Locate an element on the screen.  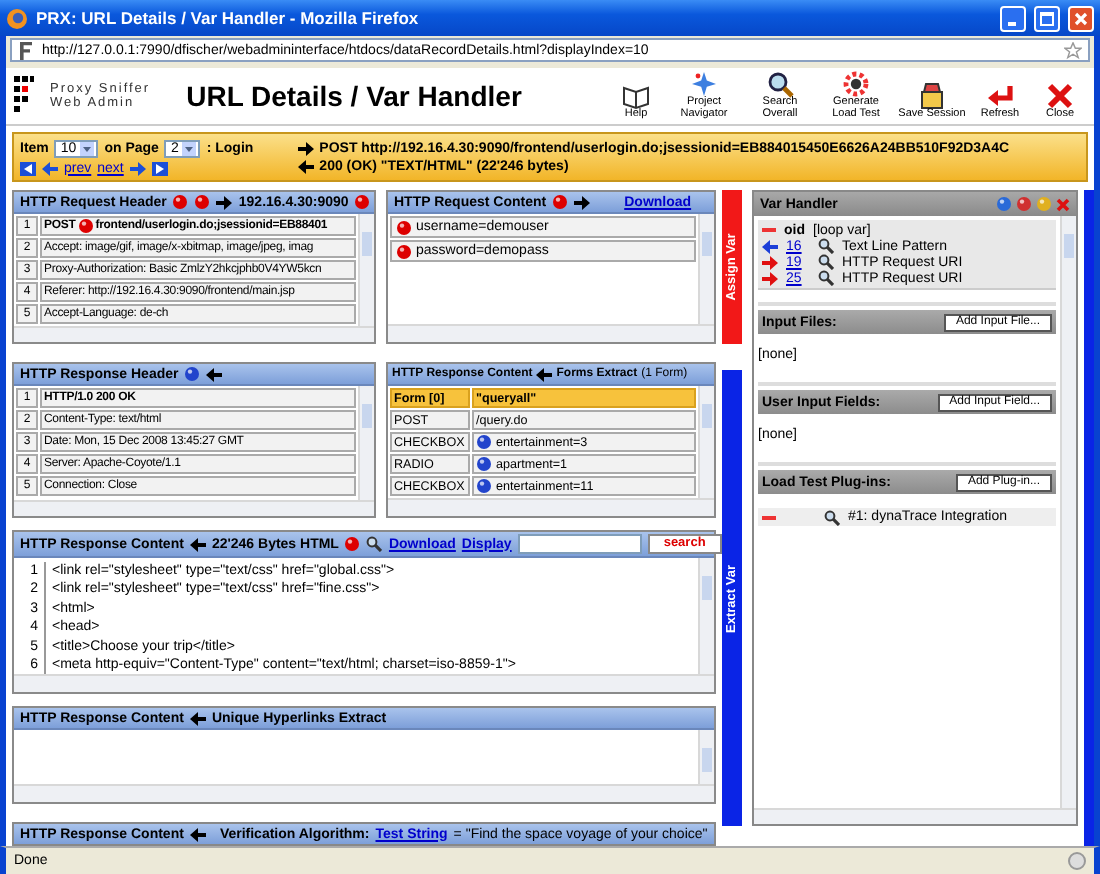
gear-icon is located at coordinates (856, 84).